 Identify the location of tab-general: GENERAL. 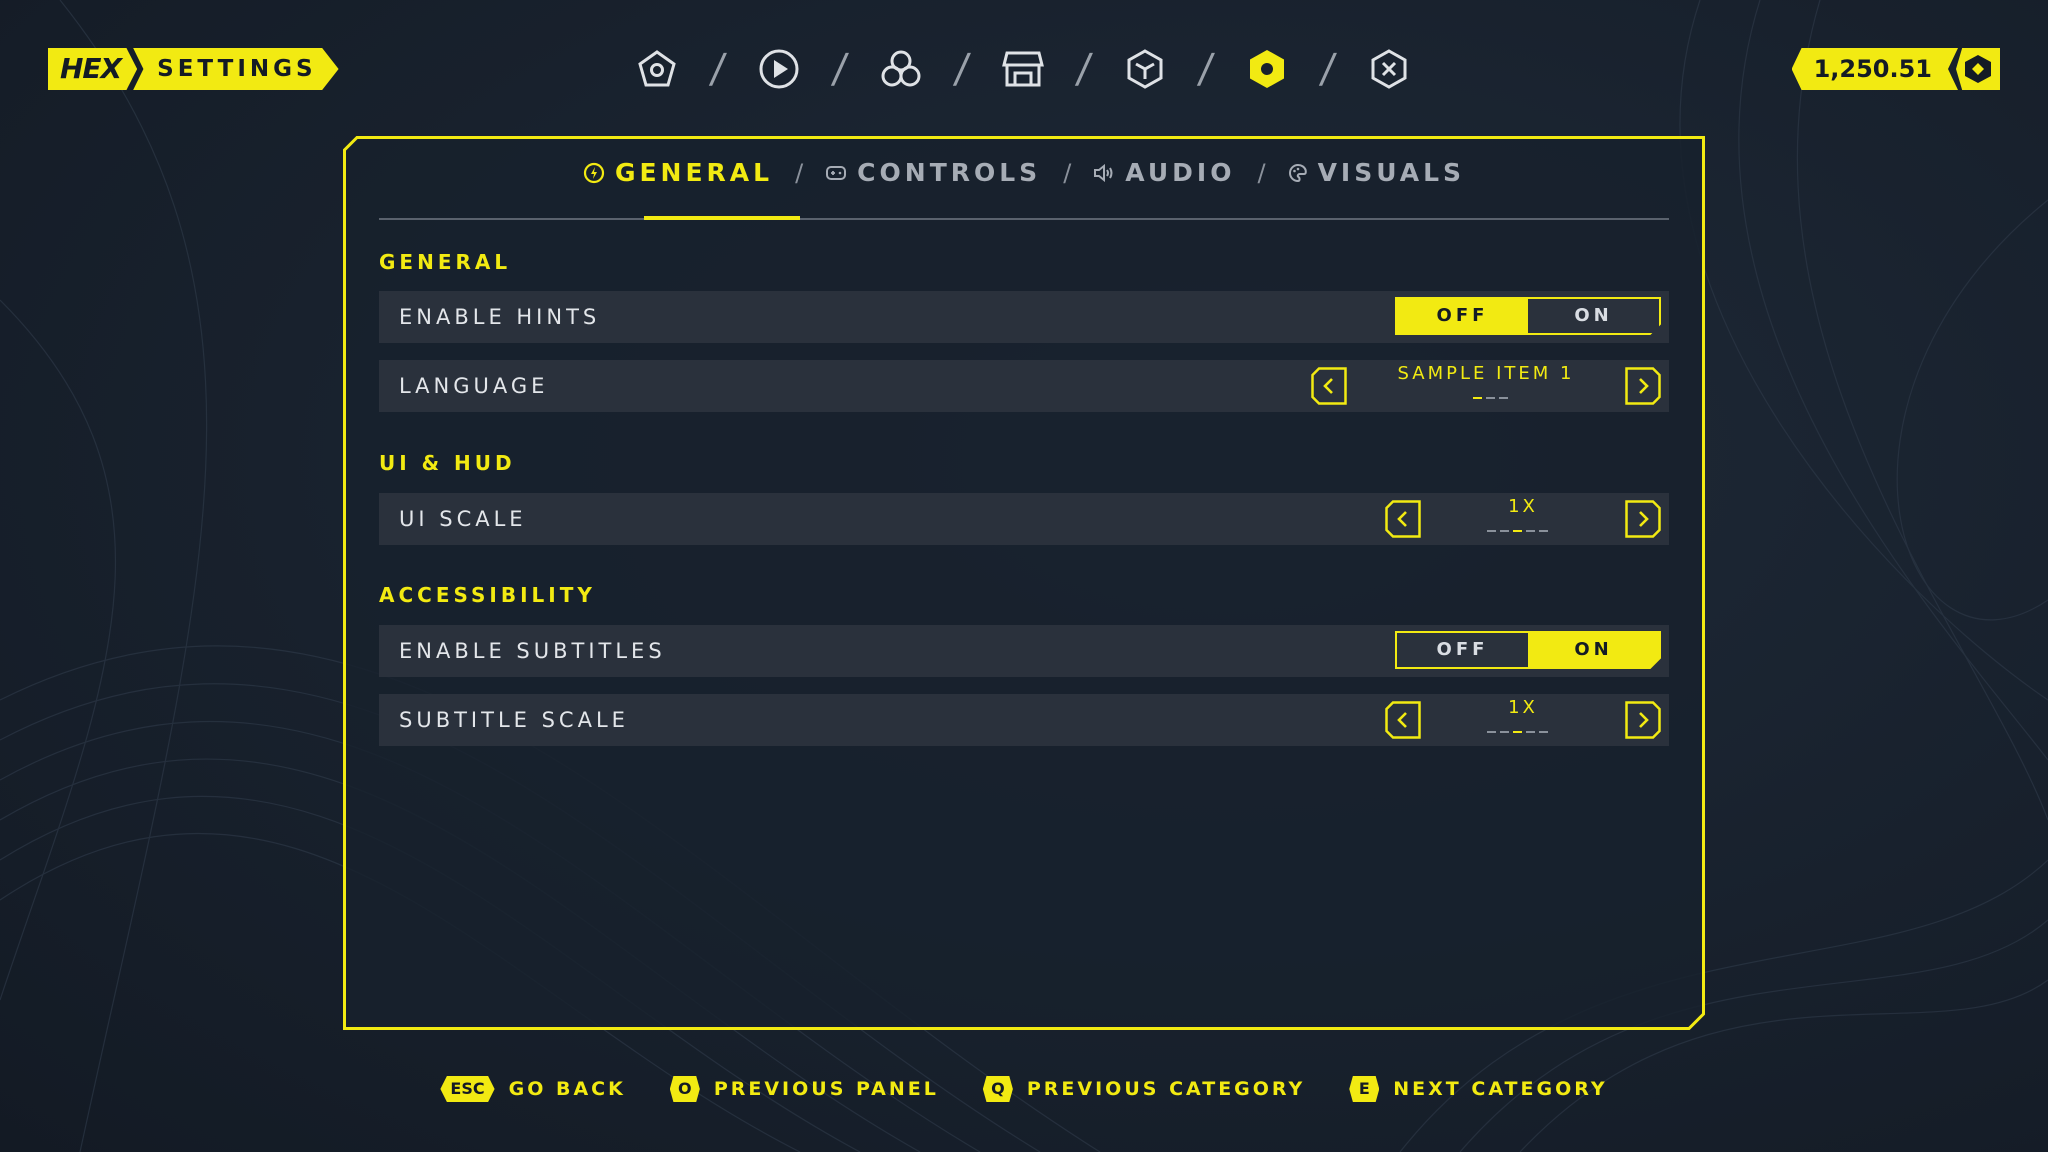
(678, 172).